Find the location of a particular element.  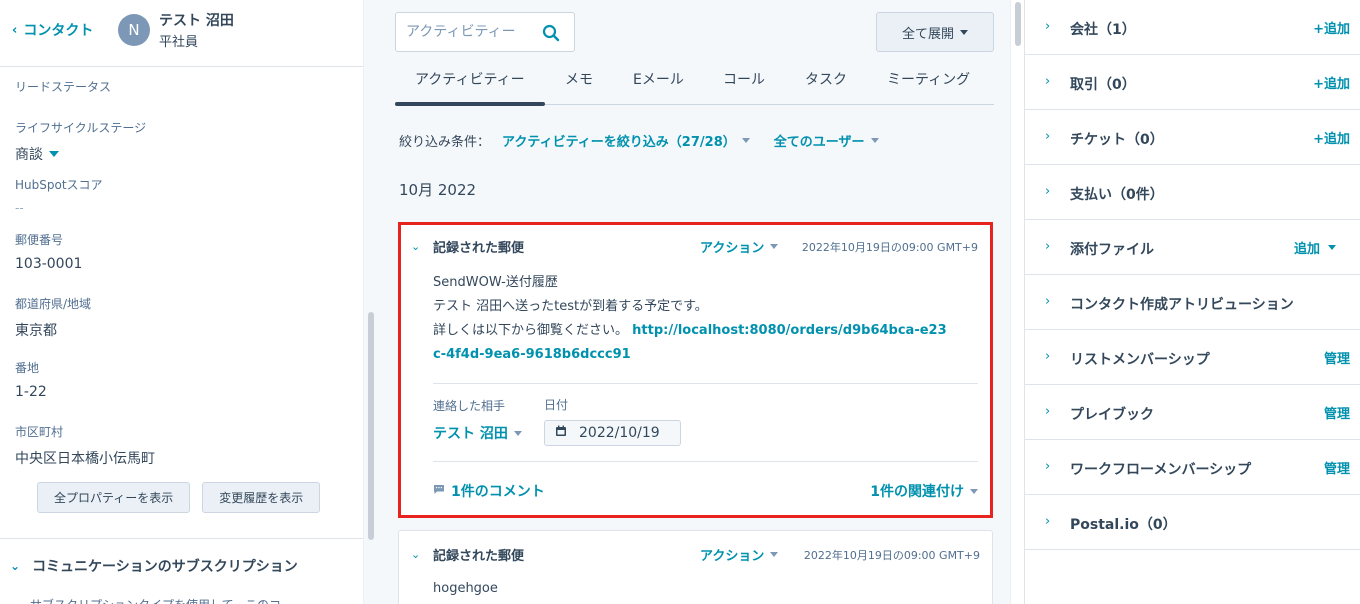

sidebar-item-list-membership: › リストメンバーシップ 管理 is located at coordinates (1192, 357).